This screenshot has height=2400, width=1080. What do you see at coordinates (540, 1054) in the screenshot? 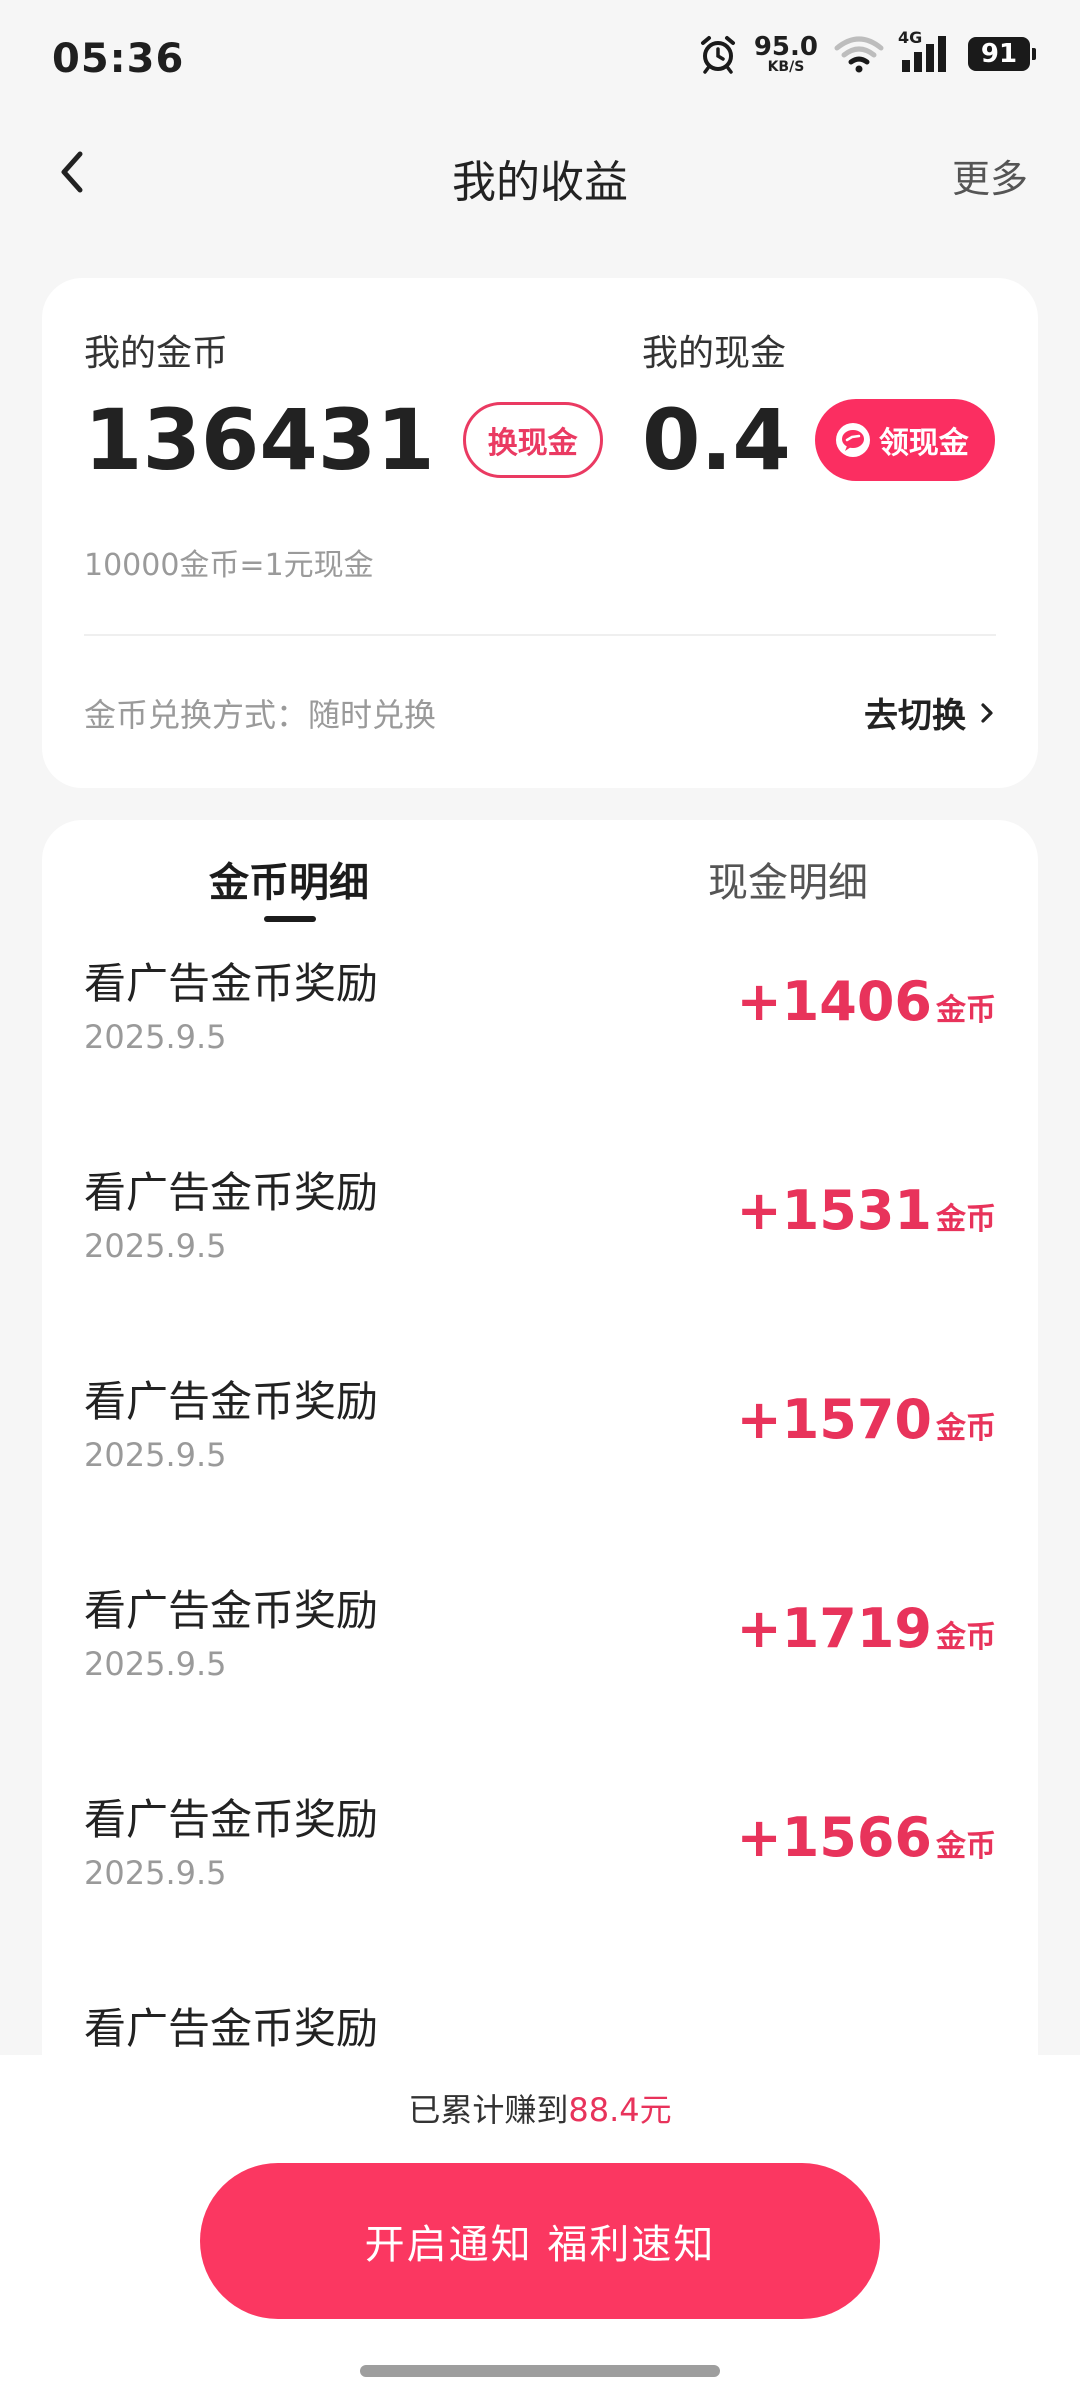
I see `list-item: 看广告金币奖励 2025.9.5 +1406 金币` at bounding box center [540, 1054].